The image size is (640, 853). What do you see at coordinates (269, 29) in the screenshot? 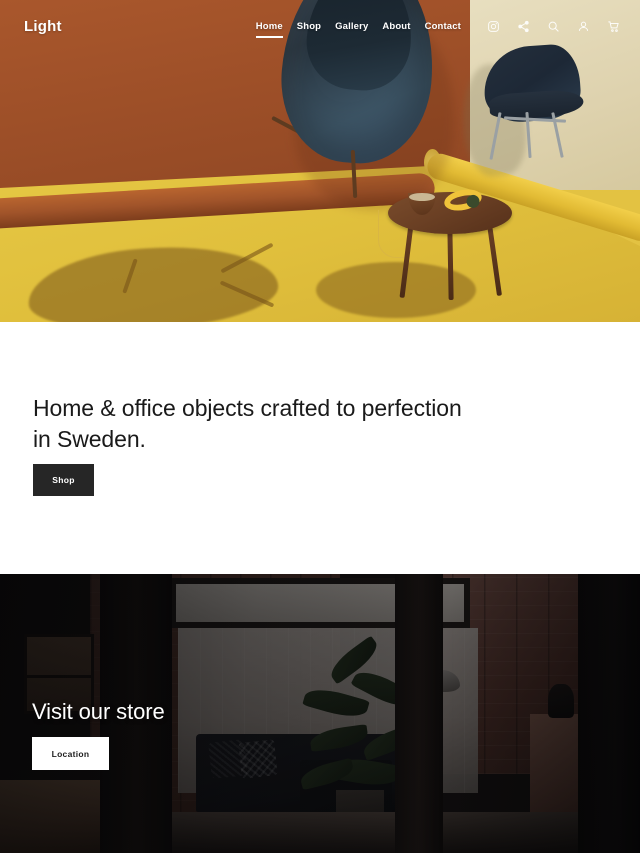
I see `nav-item-home: Home` at bounding box center [269, 29].